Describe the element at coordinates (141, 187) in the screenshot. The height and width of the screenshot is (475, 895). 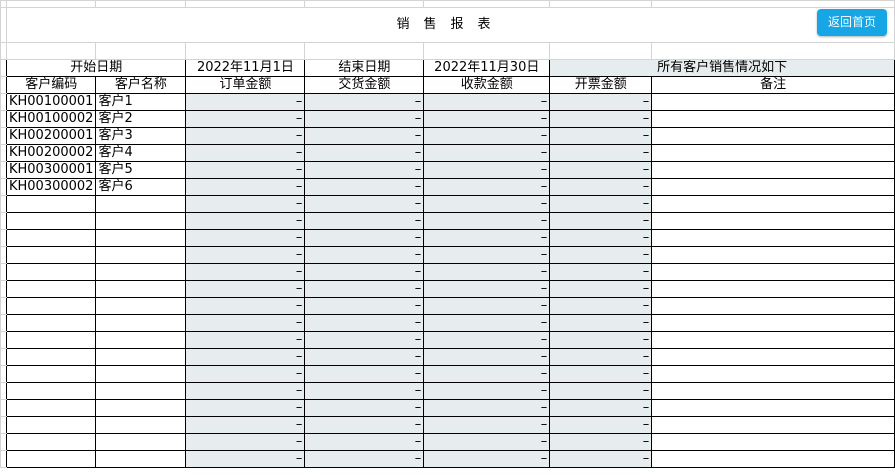
I see `customer-name-cell: 客户6` at that location.